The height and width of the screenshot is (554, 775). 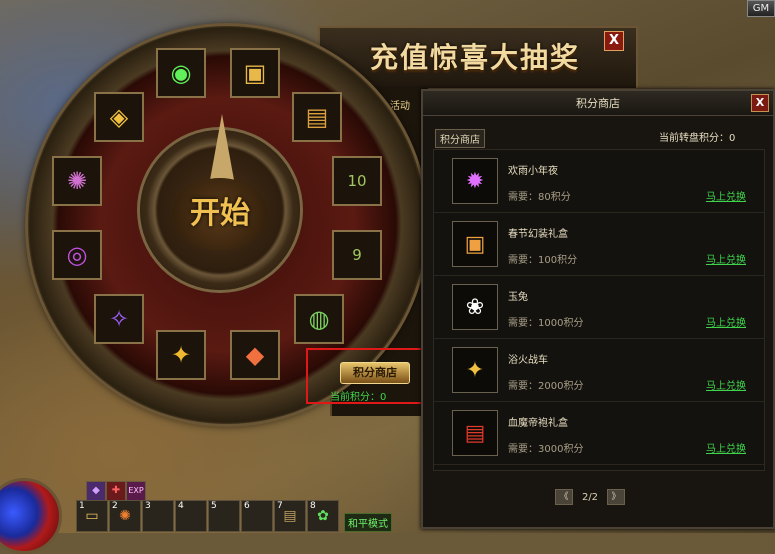 I want to click on item-cost: 需要：3000积分, so click(x=546, y=449).